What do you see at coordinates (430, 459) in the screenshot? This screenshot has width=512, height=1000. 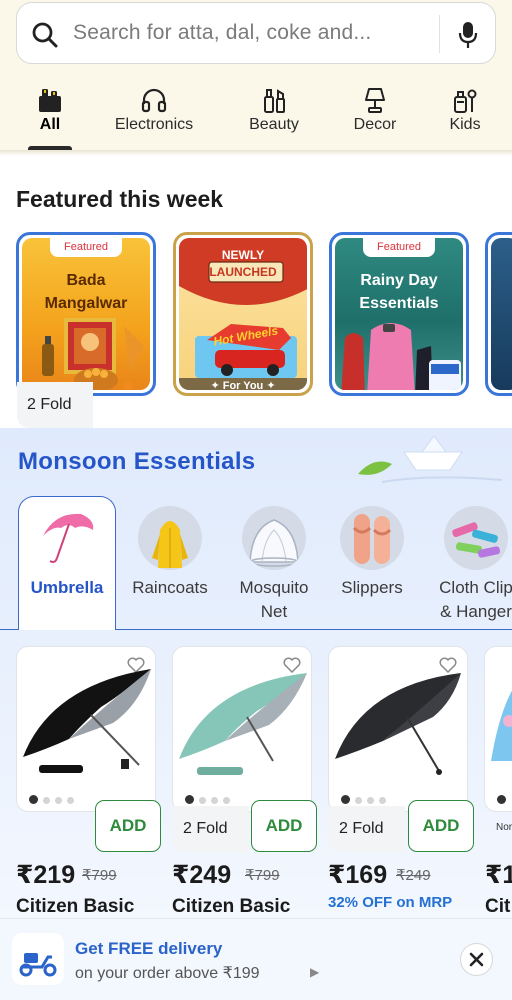 I see `paper-boat-decoration` at bounding box center [430, 459].